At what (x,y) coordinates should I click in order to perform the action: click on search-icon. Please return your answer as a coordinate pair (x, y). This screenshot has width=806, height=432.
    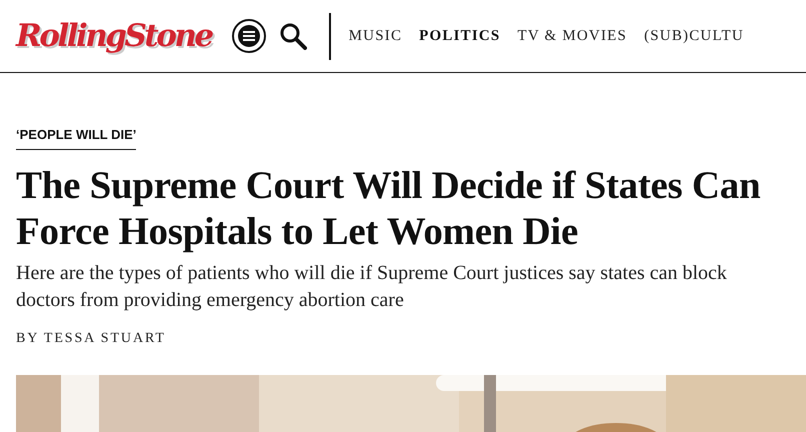
    Looking at the image, I should click on (292, 36).